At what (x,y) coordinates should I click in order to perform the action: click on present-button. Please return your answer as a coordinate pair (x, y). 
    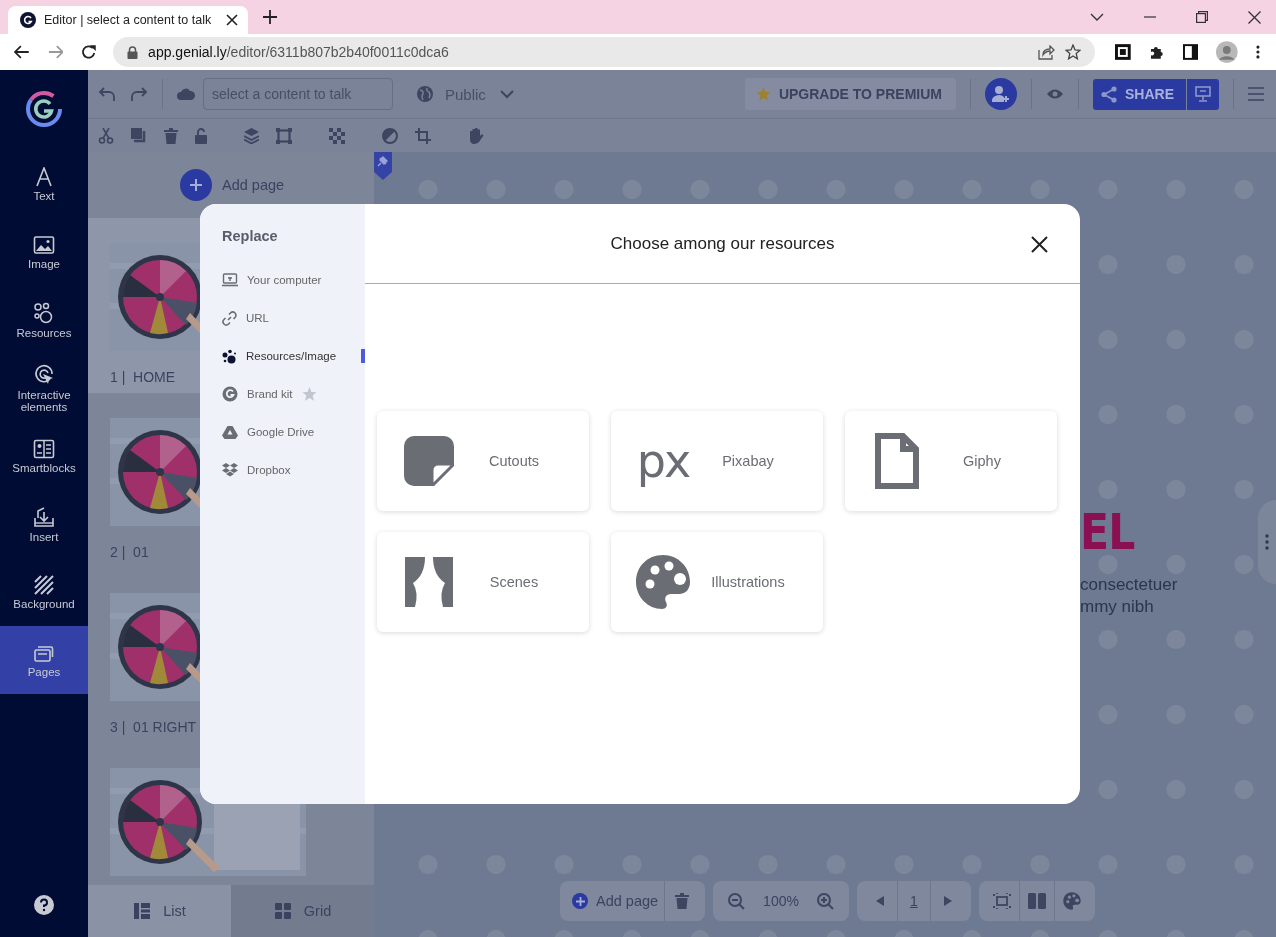
    Looking at the image, I should click on (1203, 94).